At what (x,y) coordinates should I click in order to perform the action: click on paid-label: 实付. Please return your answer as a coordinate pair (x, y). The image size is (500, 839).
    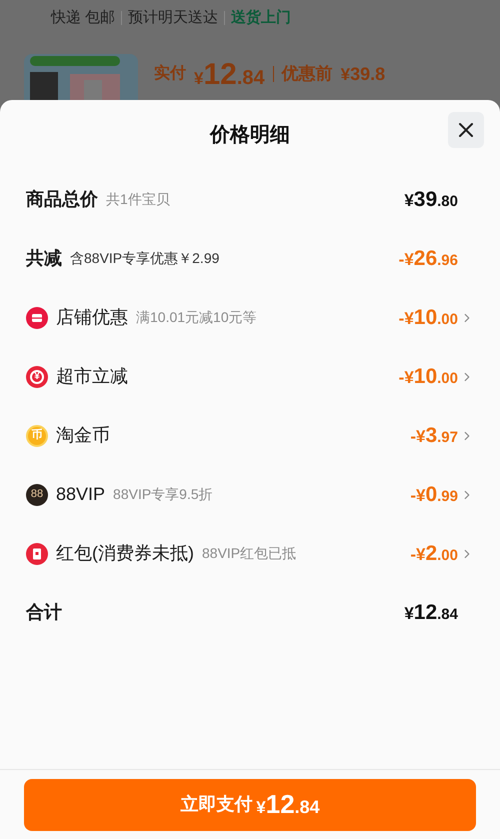
    Looking at the image, I should click on (170, 73).